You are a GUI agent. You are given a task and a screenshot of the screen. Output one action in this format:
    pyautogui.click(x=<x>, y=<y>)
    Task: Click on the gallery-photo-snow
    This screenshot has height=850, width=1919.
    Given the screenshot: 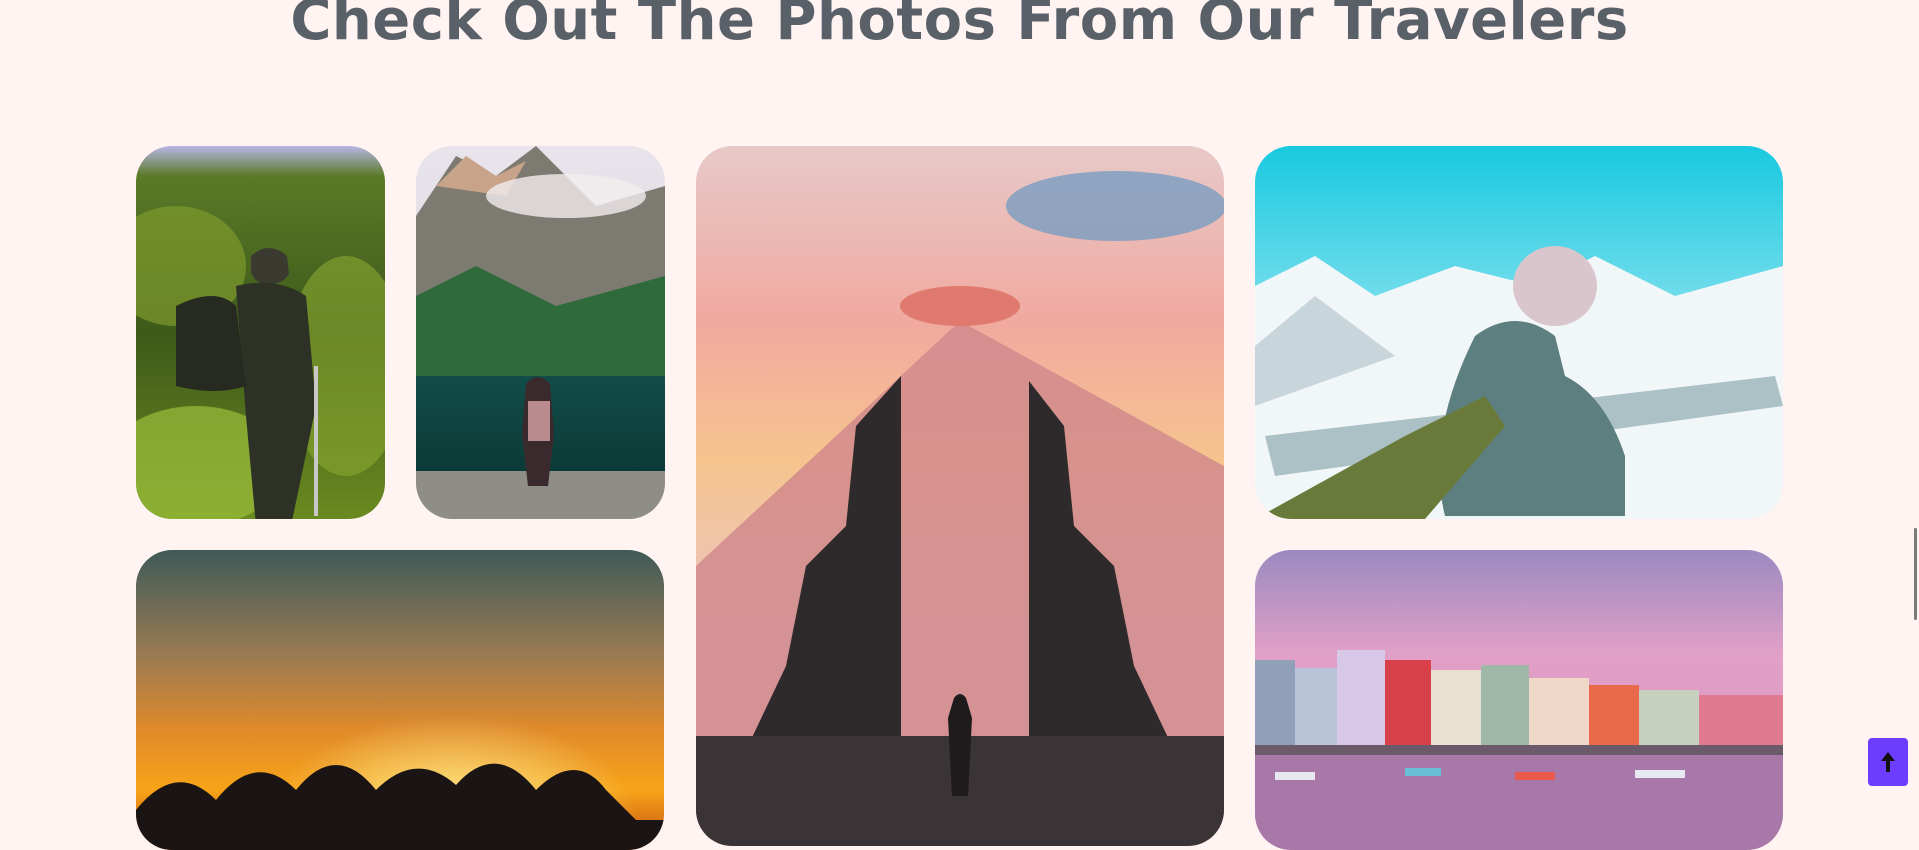 What is the action you would take?
    pyautogui.click(x=1519, y=332)
    